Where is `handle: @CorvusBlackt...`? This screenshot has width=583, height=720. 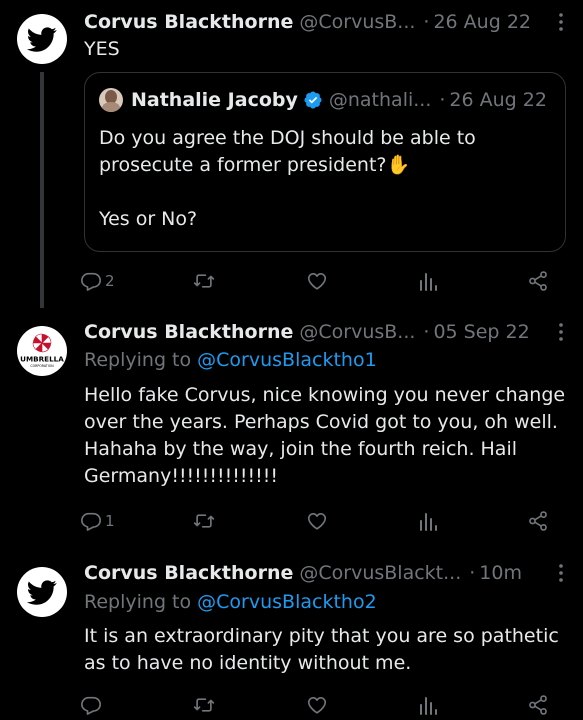
handle: @CorvusBlackt... is located at coordinates (380, 573).